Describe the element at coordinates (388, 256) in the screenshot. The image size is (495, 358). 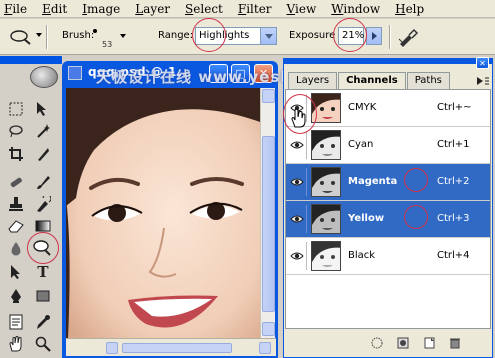
I see `channel-row-black: Black Ctrl+4` at that location.